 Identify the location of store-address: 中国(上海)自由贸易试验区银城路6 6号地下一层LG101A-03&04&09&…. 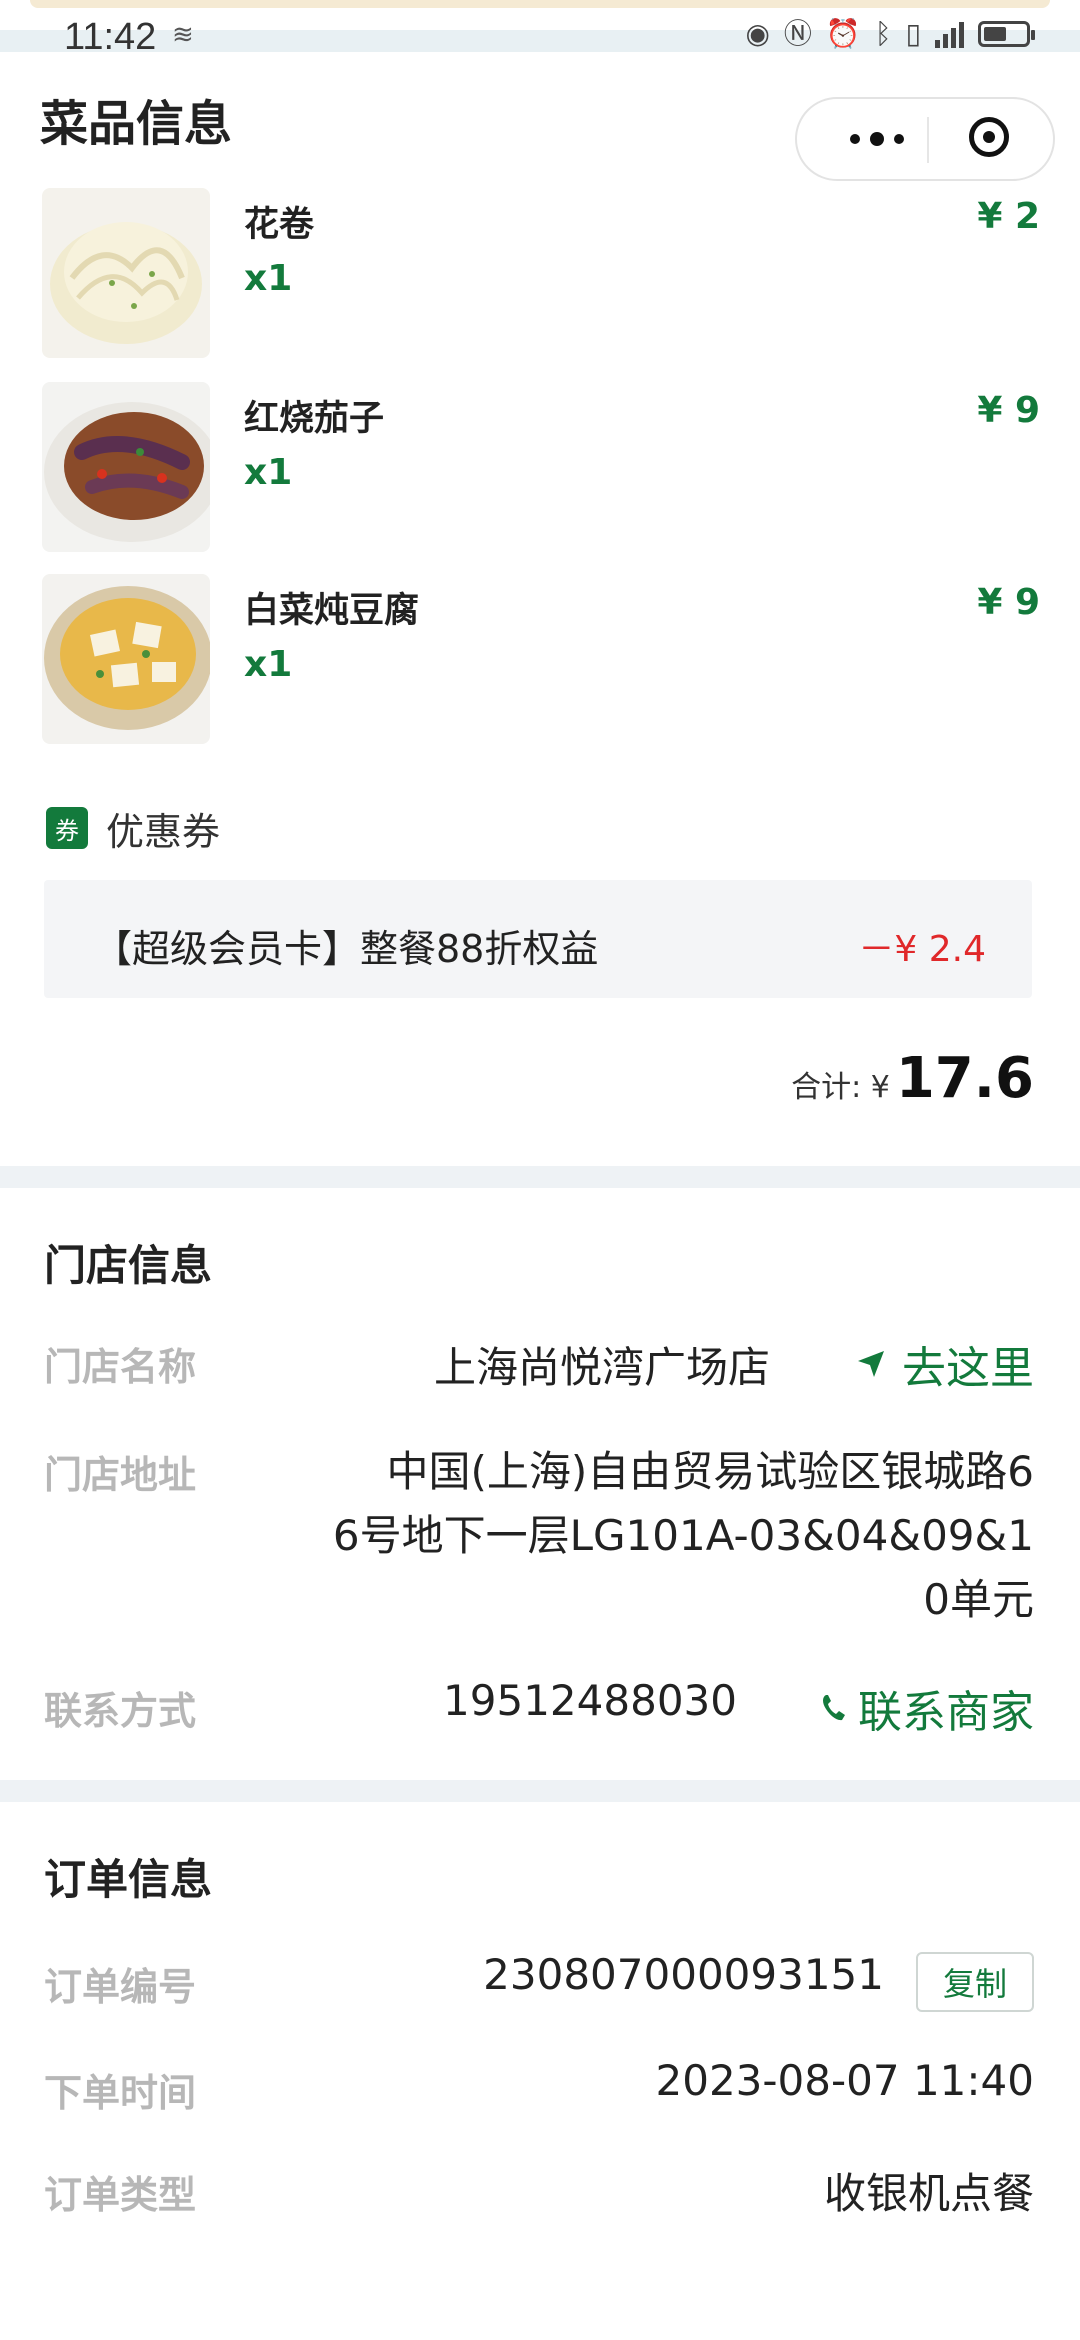
(644, 1536).